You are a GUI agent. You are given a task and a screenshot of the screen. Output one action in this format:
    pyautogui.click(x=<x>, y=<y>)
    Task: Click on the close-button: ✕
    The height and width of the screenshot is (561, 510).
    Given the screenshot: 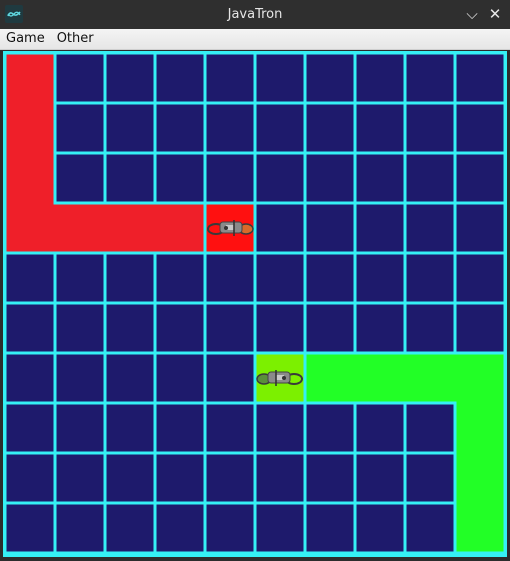 What is the action you would take?
    pyautogui.click(x=495, y=14)
    